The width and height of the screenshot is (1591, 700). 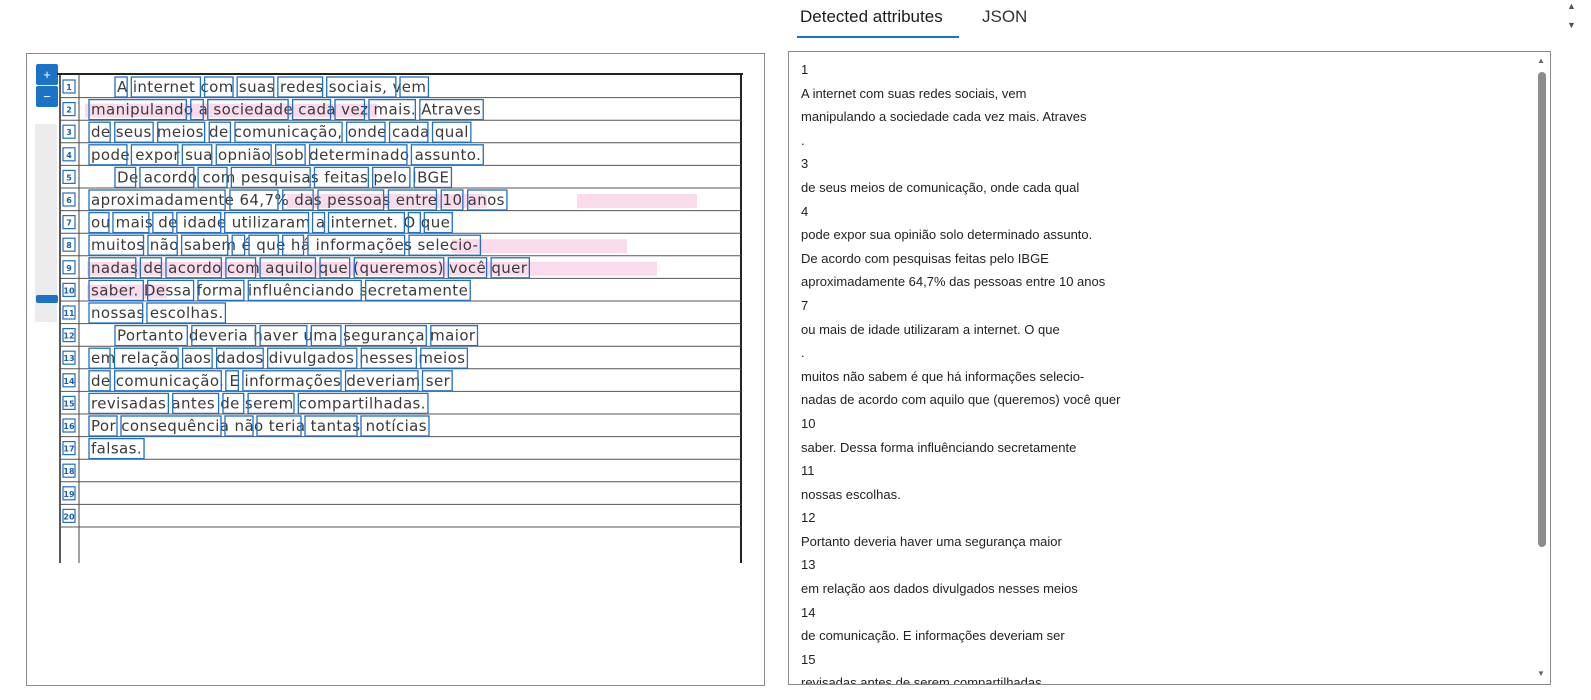 I want to click on line-number-label: 16, so click(x=69, y=426).